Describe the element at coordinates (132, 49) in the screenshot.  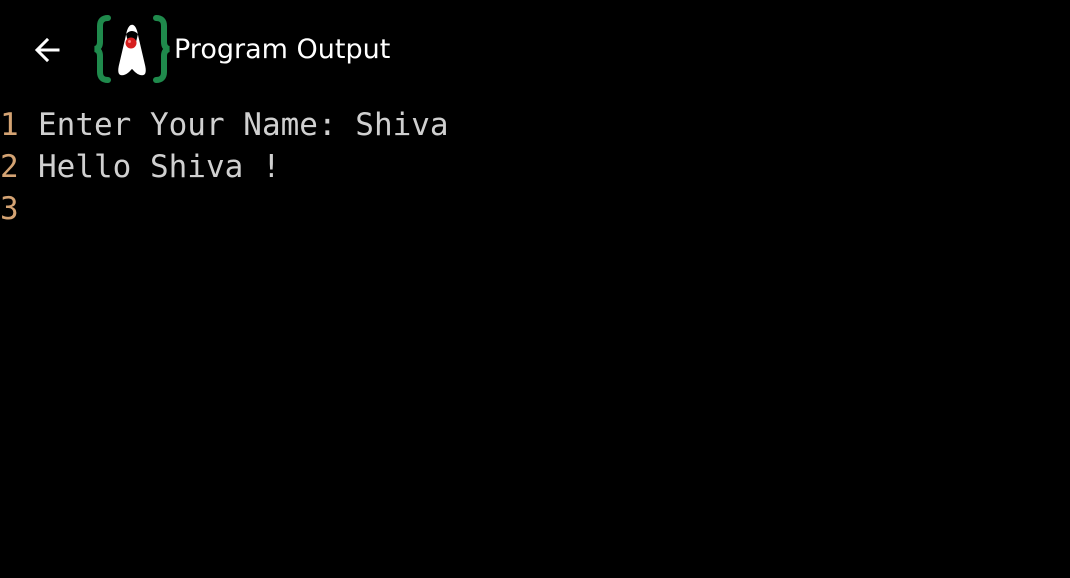
I see `java-duke-braces-logo` at that location.